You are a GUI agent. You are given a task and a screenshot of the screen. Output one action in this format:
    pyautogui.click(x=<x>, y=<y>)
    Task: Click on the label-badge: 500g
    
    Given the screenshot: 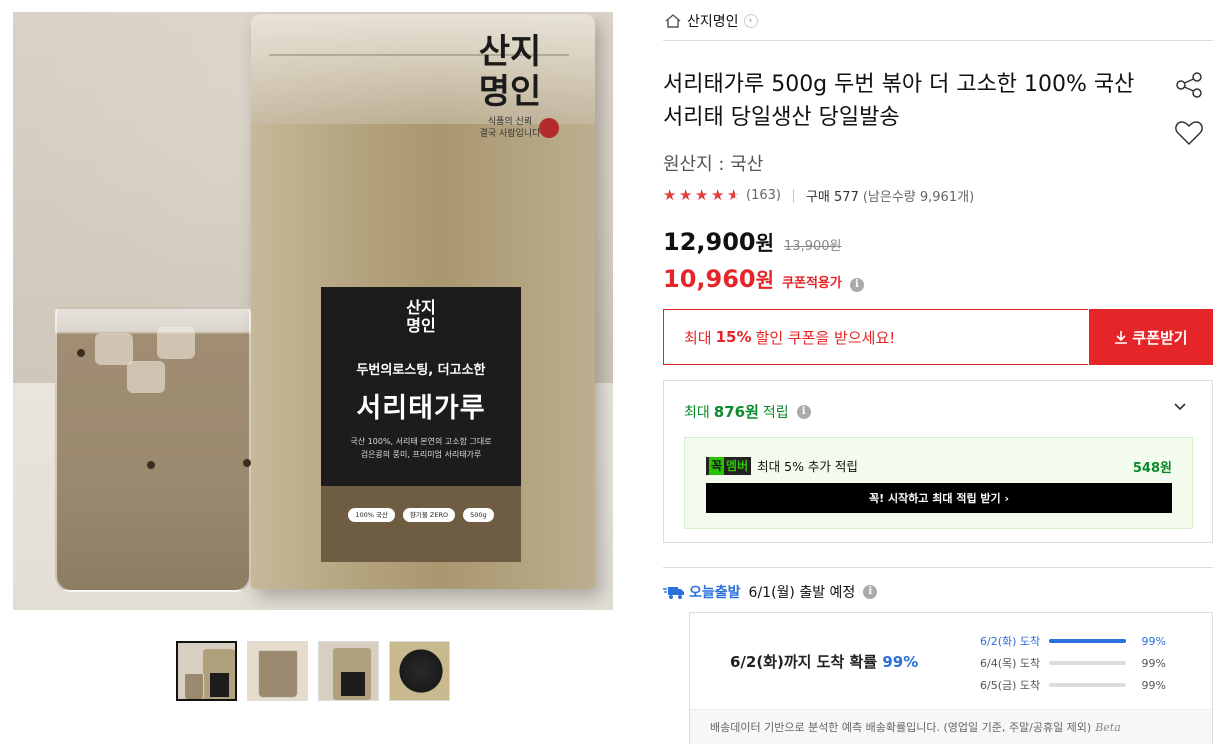 What is the action you would take?
    pyautogui.click(x=478, y=515)
    